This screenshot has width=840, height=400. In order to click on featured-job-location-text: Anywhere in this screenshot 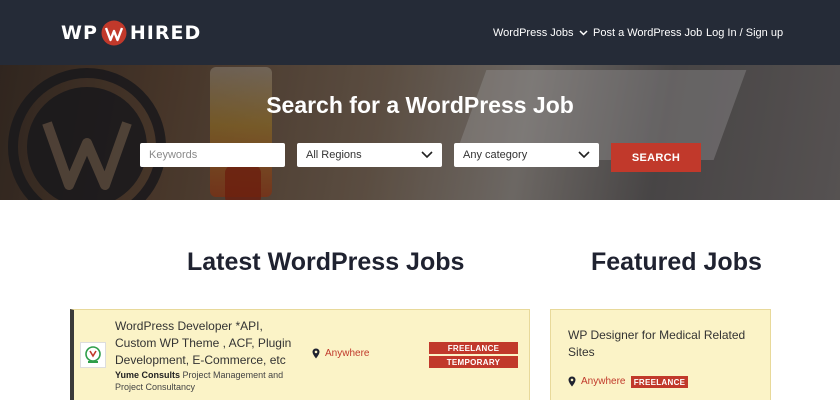, I will do `click(603, 381)`.